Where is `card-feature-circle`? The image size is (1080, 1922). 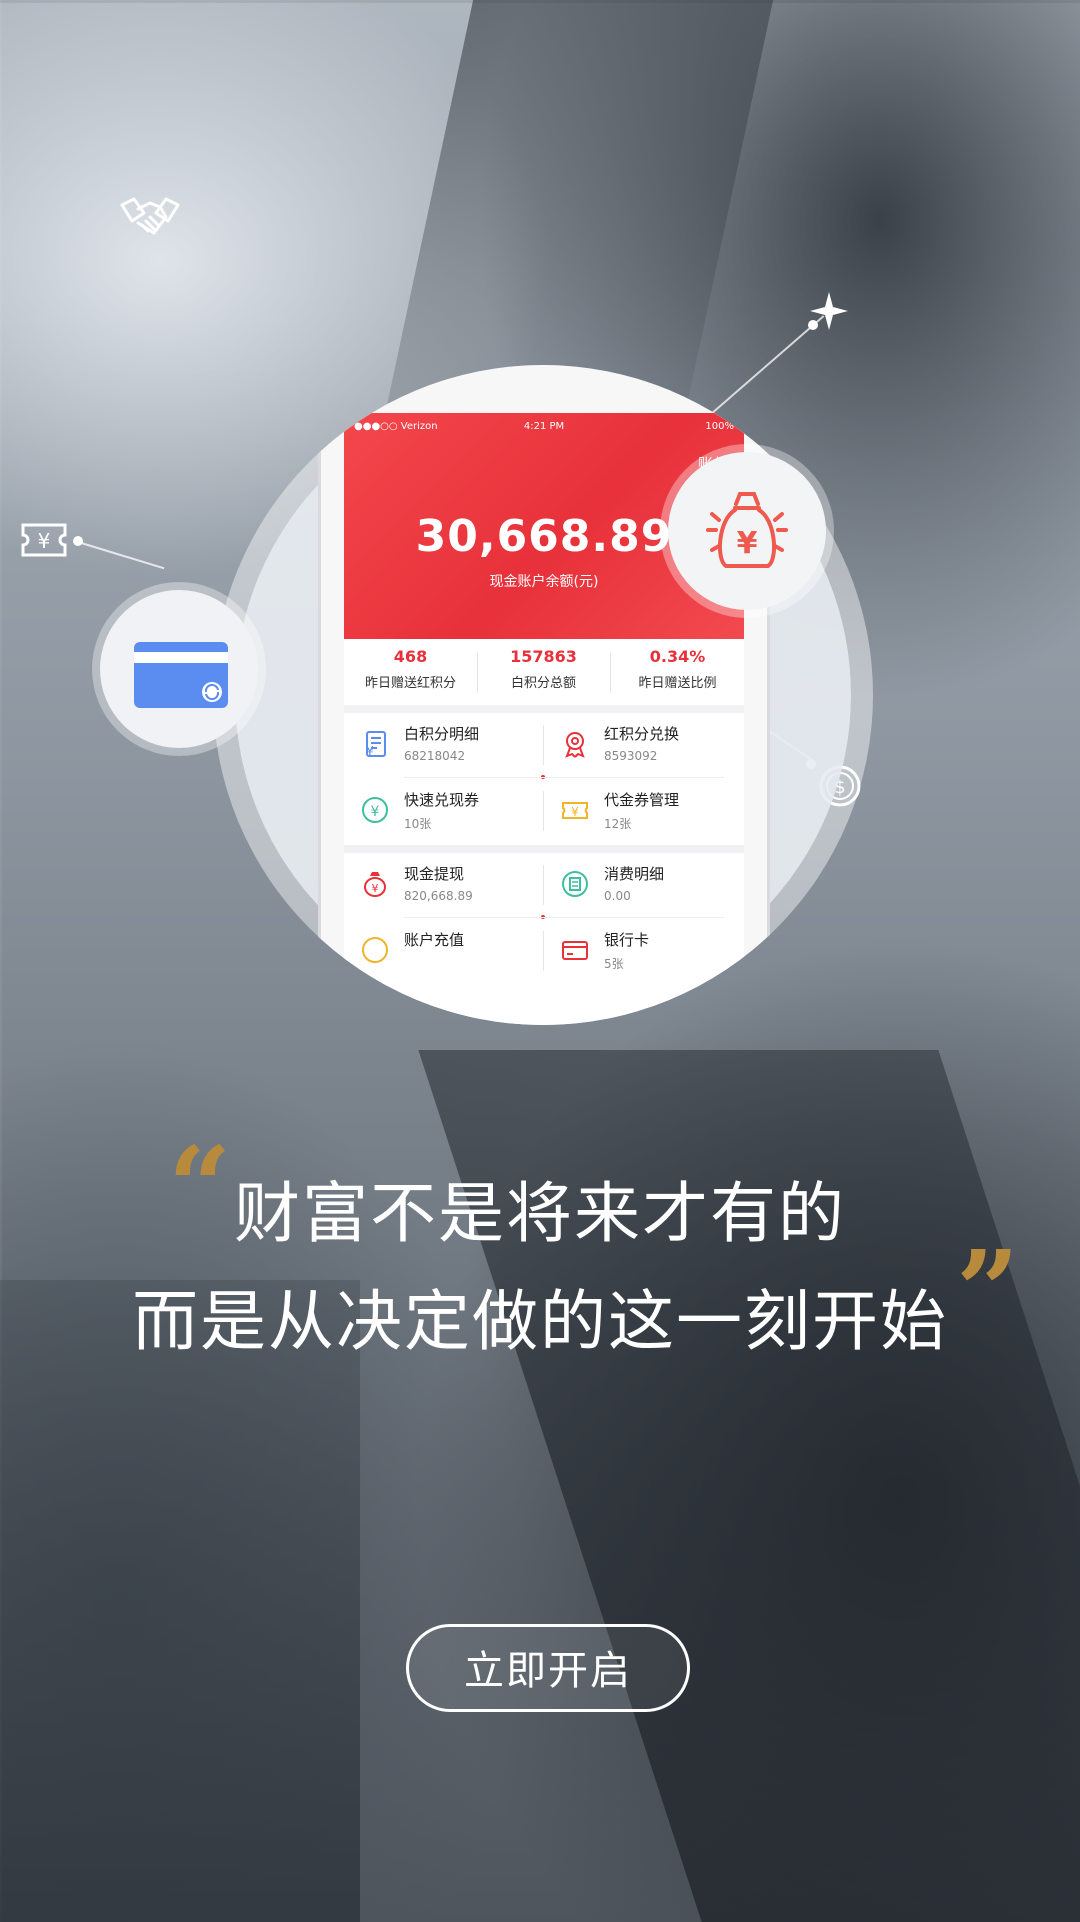
card-feature-circle is located at coordinates (179, 669).